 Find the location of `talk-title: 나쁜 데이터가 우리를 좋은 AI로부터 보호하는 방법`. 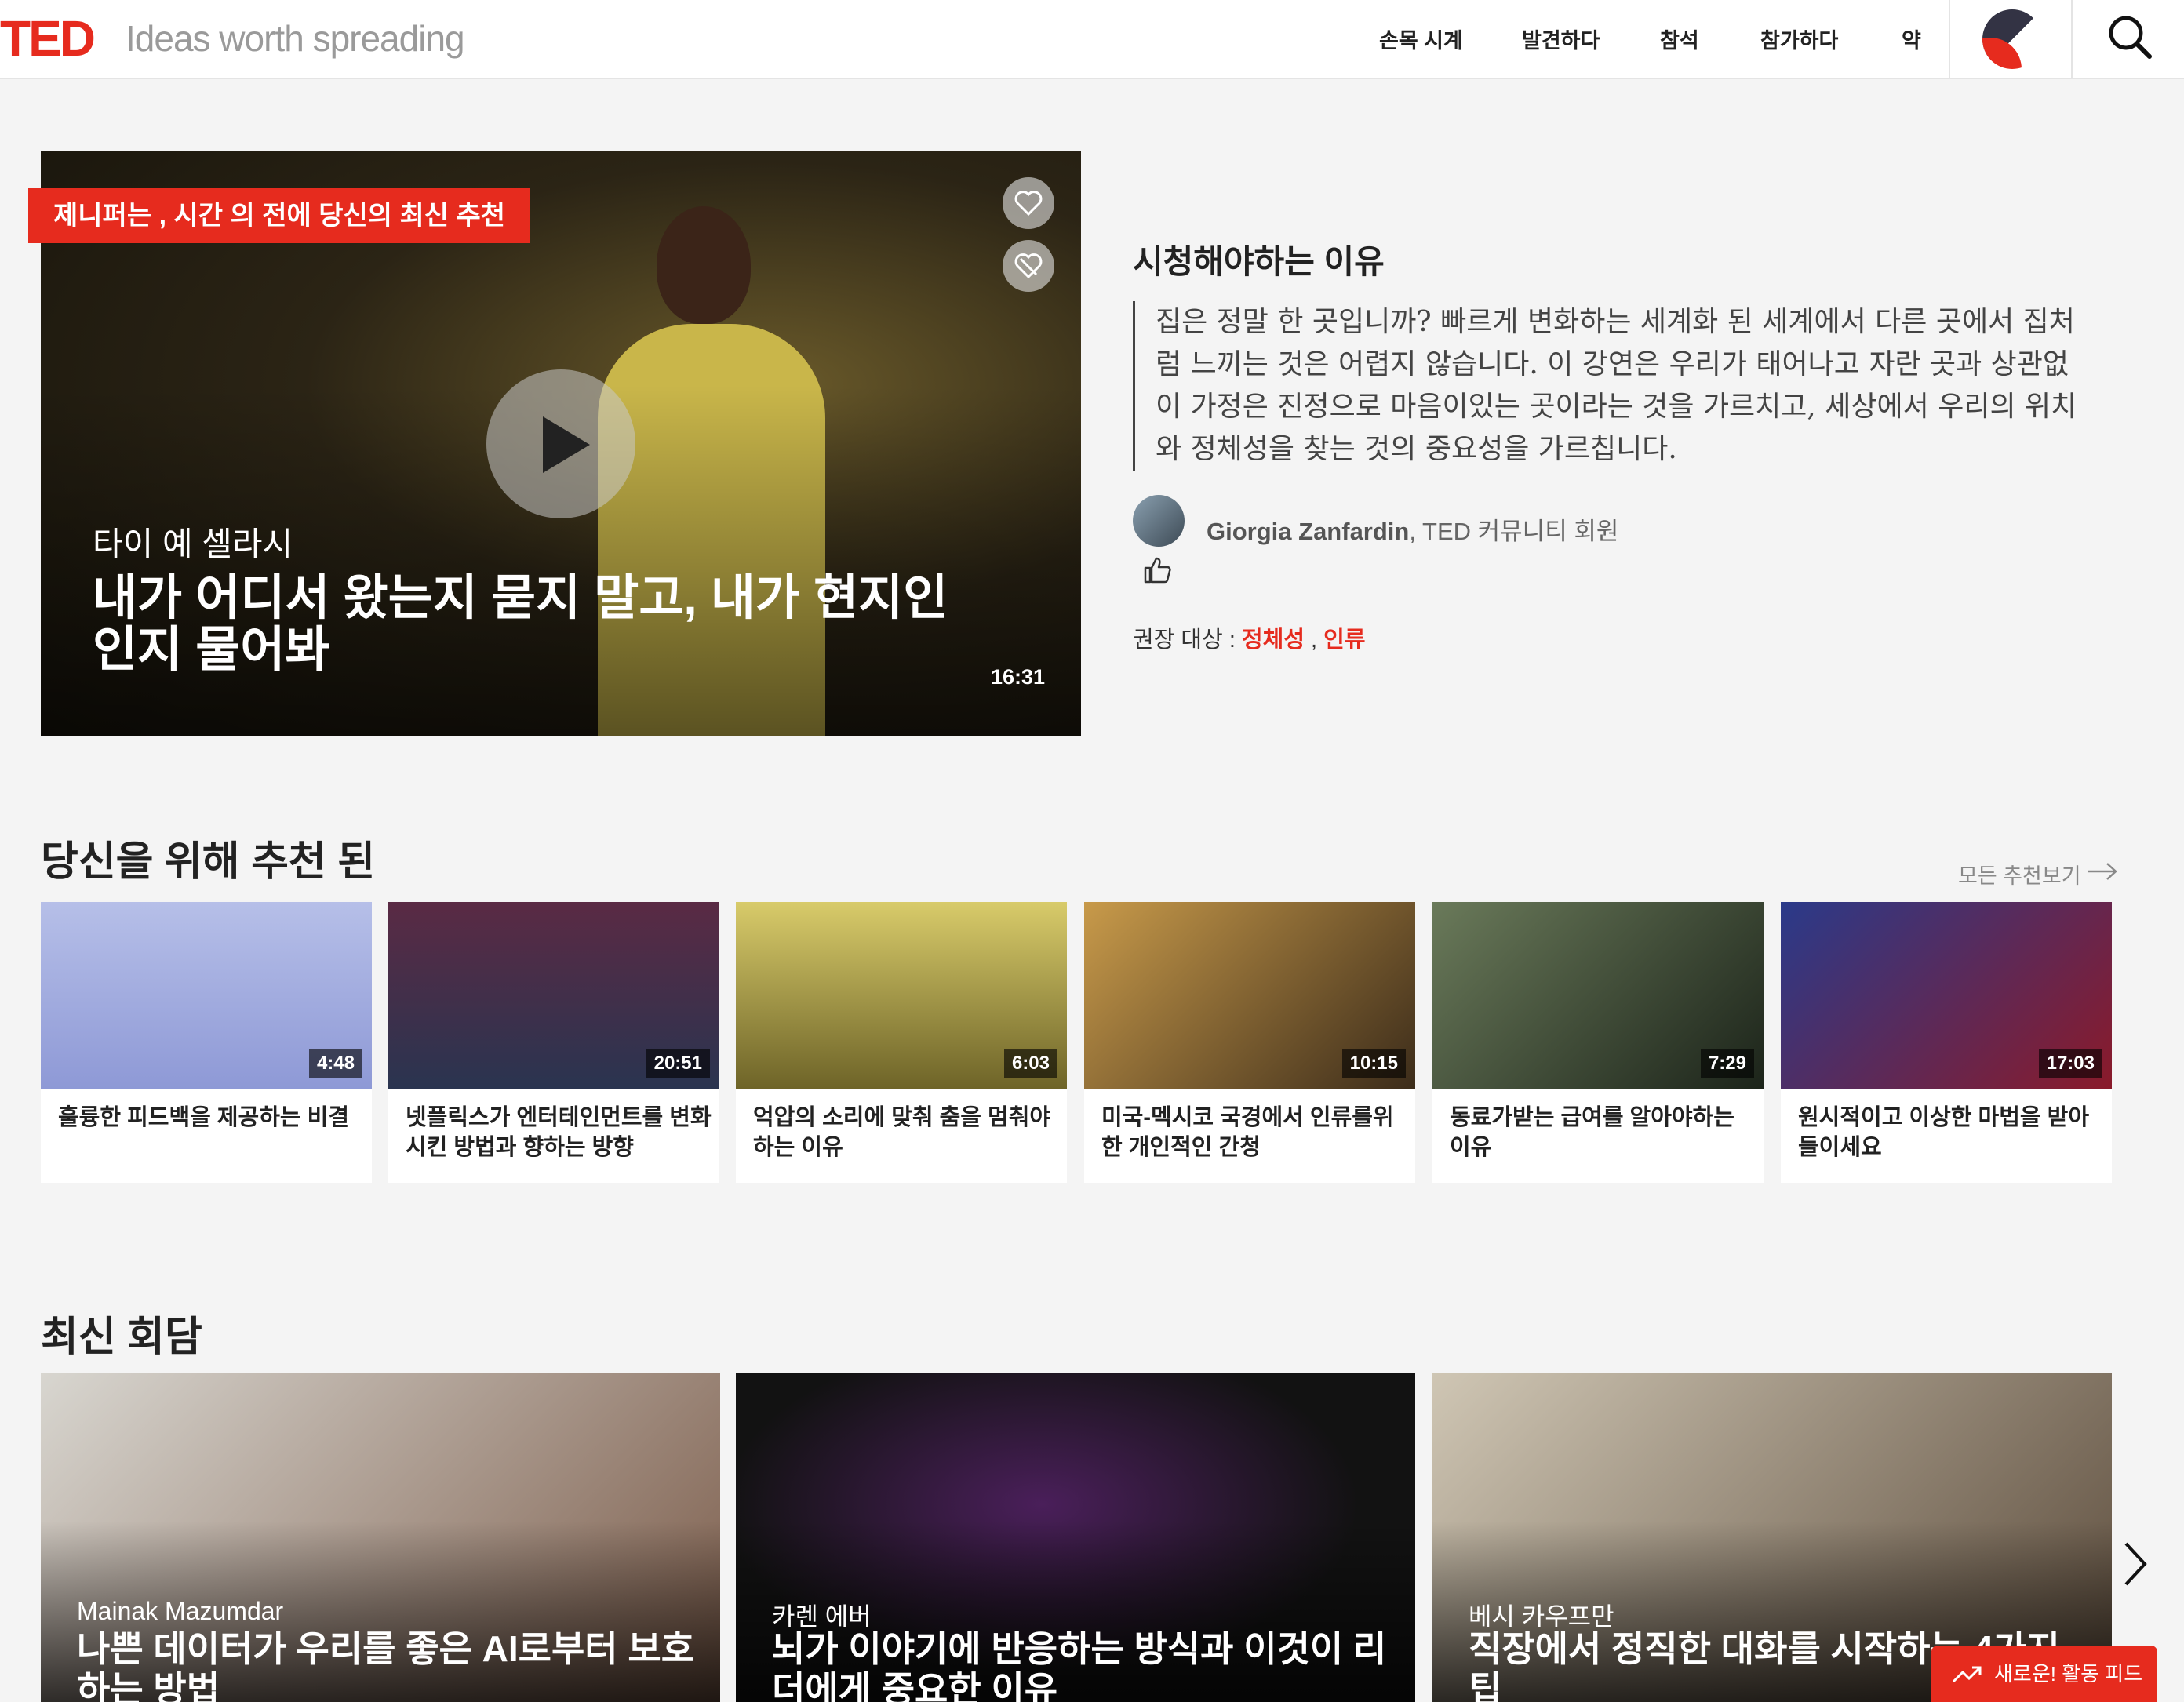

talk-title: 나쁜 데이터가 우리를 좋은 AI로부터 보호하는 방법 is located at coordinates (390, 1665).